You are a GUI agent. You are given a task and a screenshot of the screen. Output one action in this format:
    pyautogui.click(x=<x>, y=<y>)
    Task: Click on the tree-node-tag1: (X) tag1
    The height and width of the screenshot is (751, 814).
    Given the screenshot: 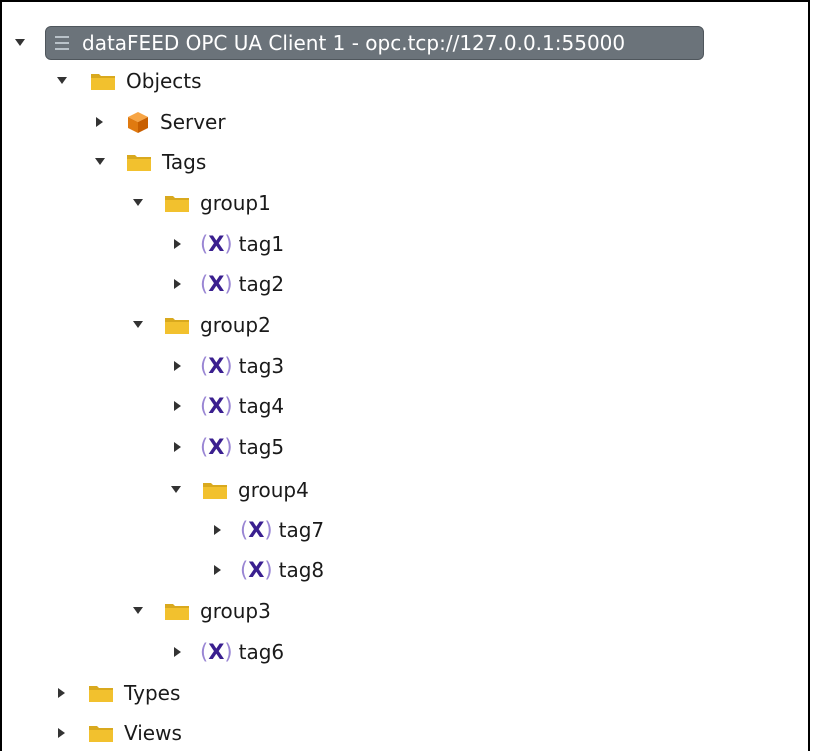 What is the action you would take?
    pyautogui.click(x=227, y=244)
    